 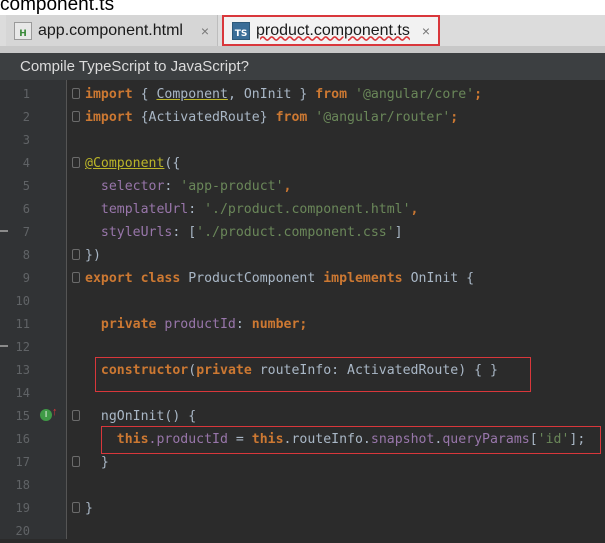 I want to click on code-punct: ({, so click(x=172, y=163).